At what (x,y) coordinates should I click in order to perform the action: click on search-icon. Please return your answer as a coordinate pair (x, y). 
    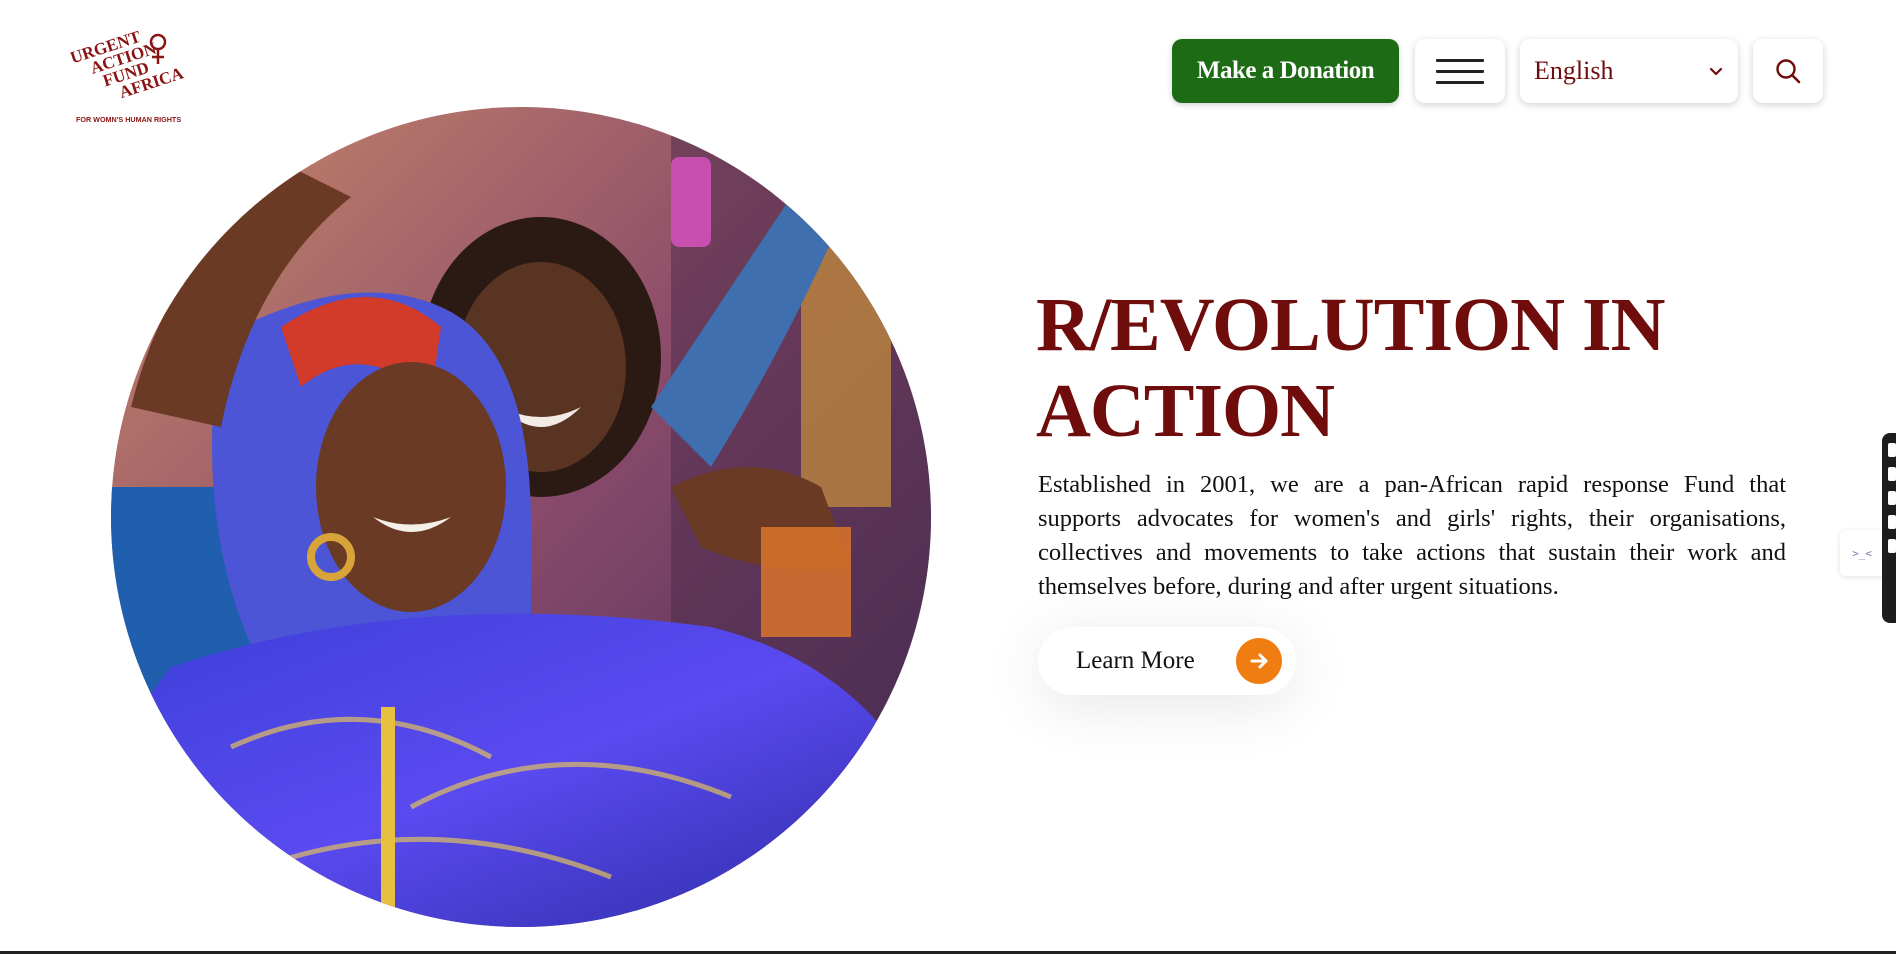
    Looking at the image, I should click on (1788, 71).